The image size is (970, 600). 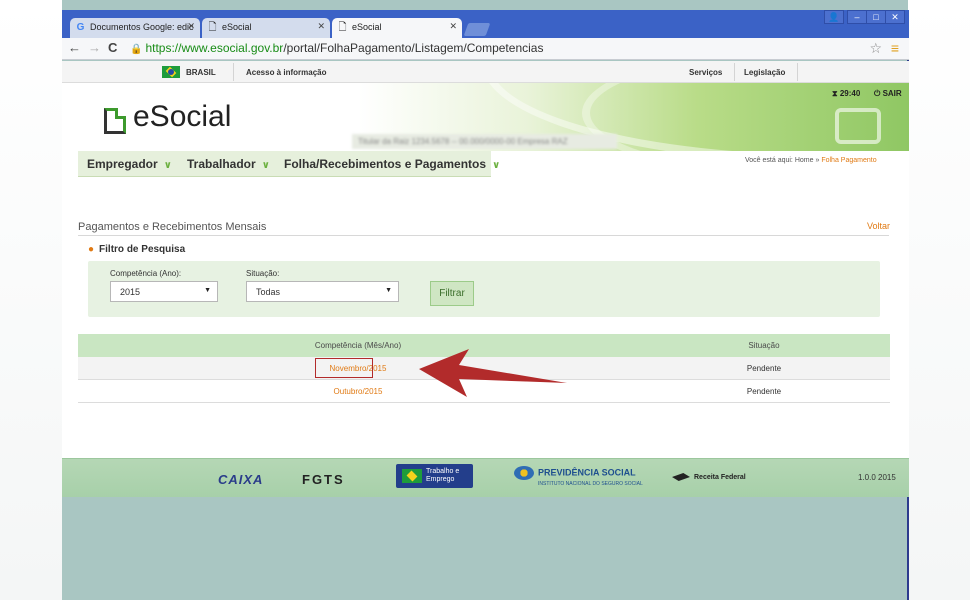 What do you see at coordinates (939, 300) in the screenshot?
I see `outer-right-margin` at bounding box center [939, 300].